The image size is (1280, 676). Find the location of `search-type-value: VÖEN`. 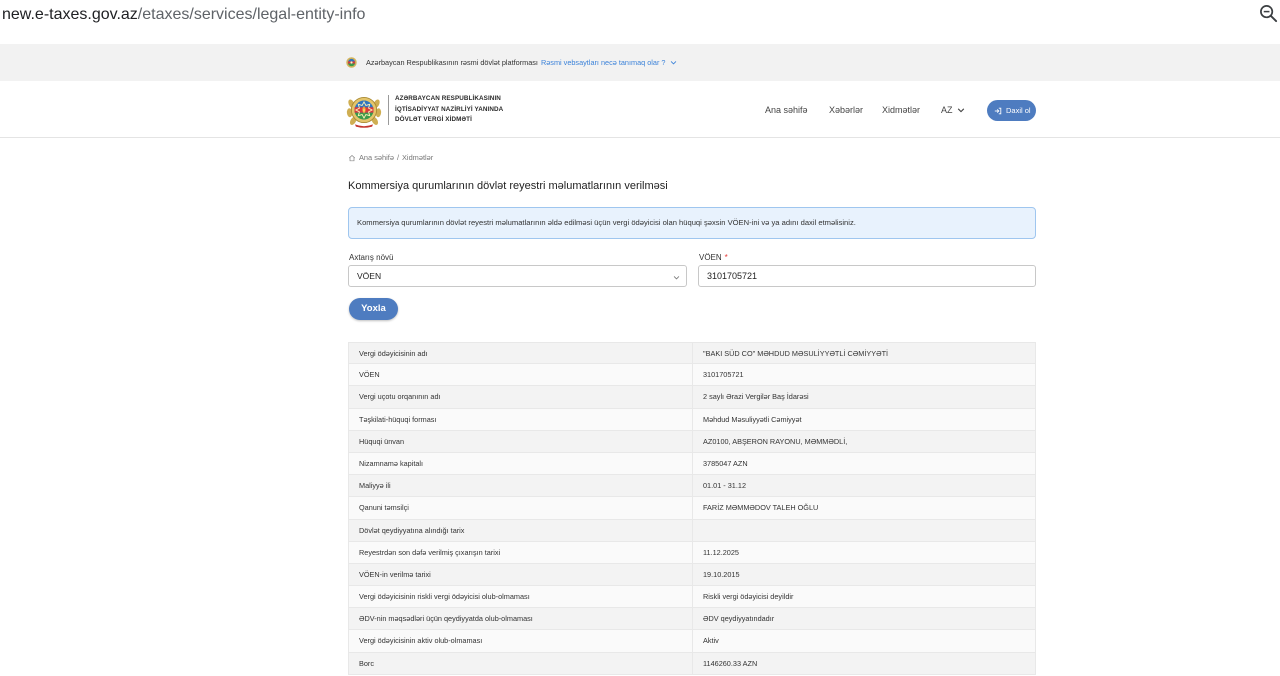

search-type-value: VÖEN is located at coordinates (369, 276).